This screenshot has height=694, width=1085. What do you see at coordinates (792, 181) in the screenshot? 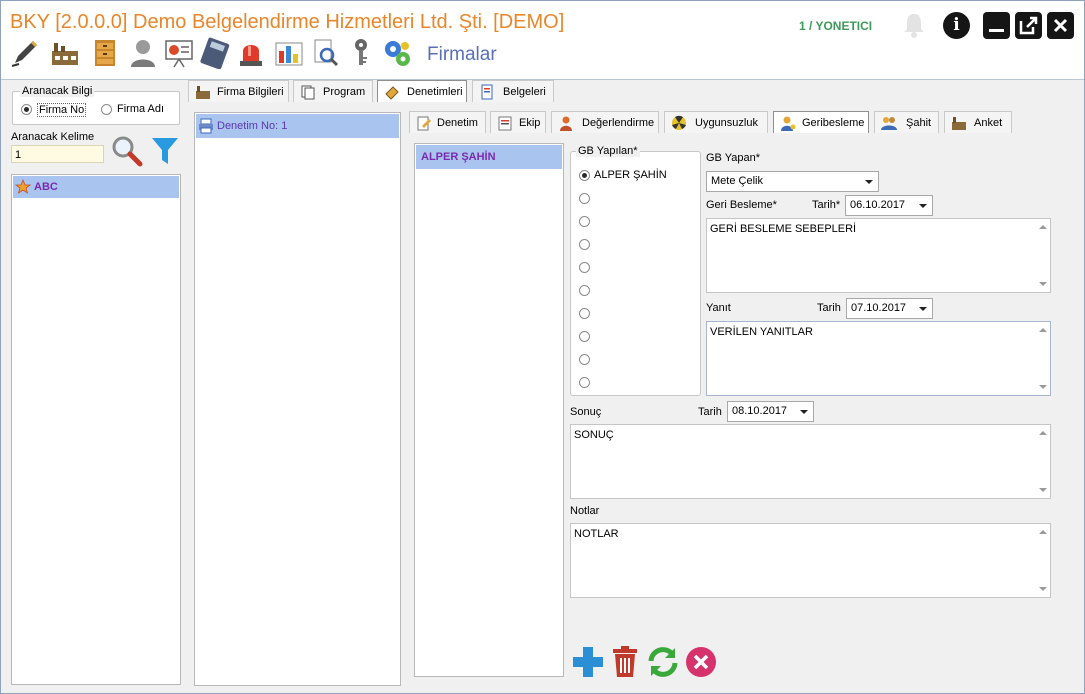
I see `gb-yapan-select: Mete Çelik` at bounding box center [792, 181].